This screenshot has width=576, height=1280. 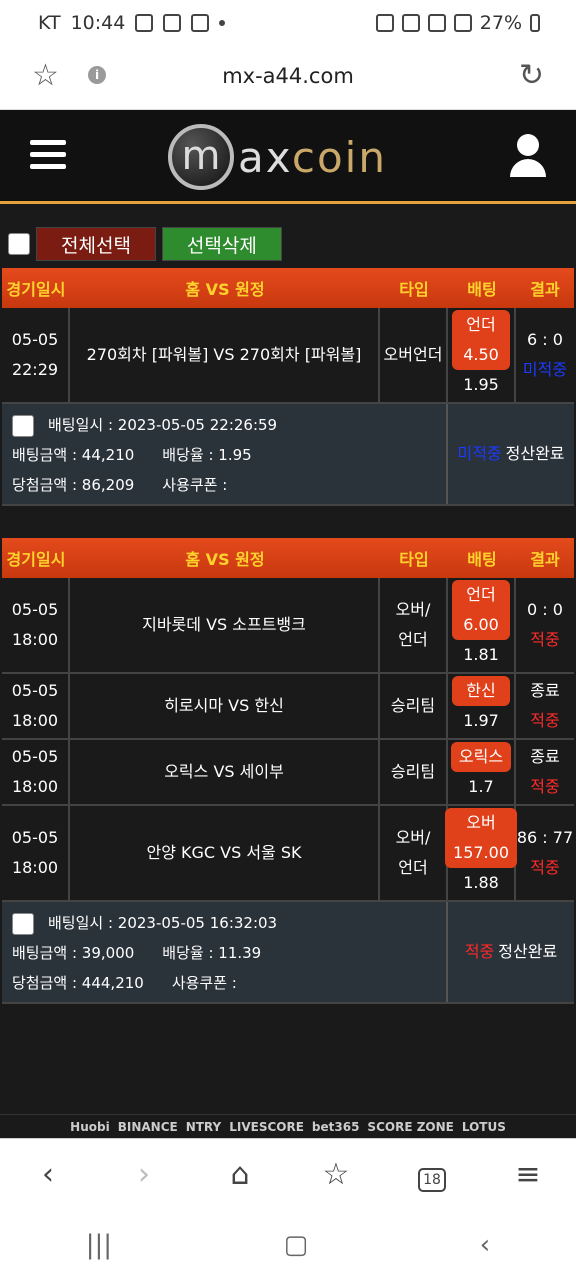 What do you see at coordinates (265, 157) in the screenshot?
I see `logo-ax: ax` at bounding box center [265, 157].